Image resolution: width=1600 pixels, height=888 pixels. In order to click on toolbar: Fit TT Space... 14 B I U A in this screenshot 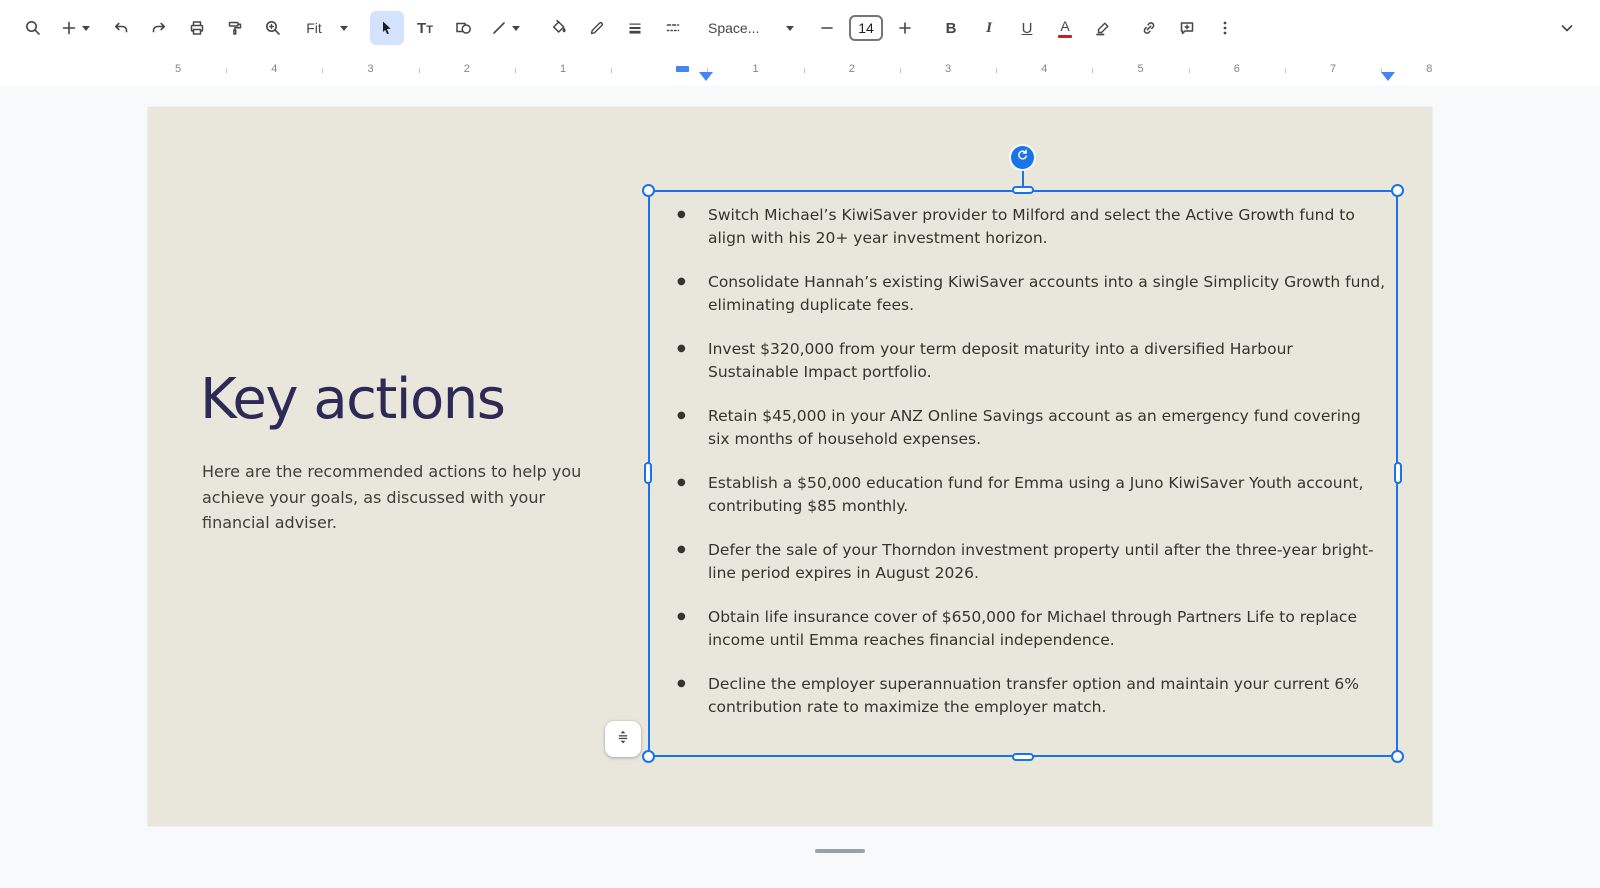, I will do `click(800, 28)`.